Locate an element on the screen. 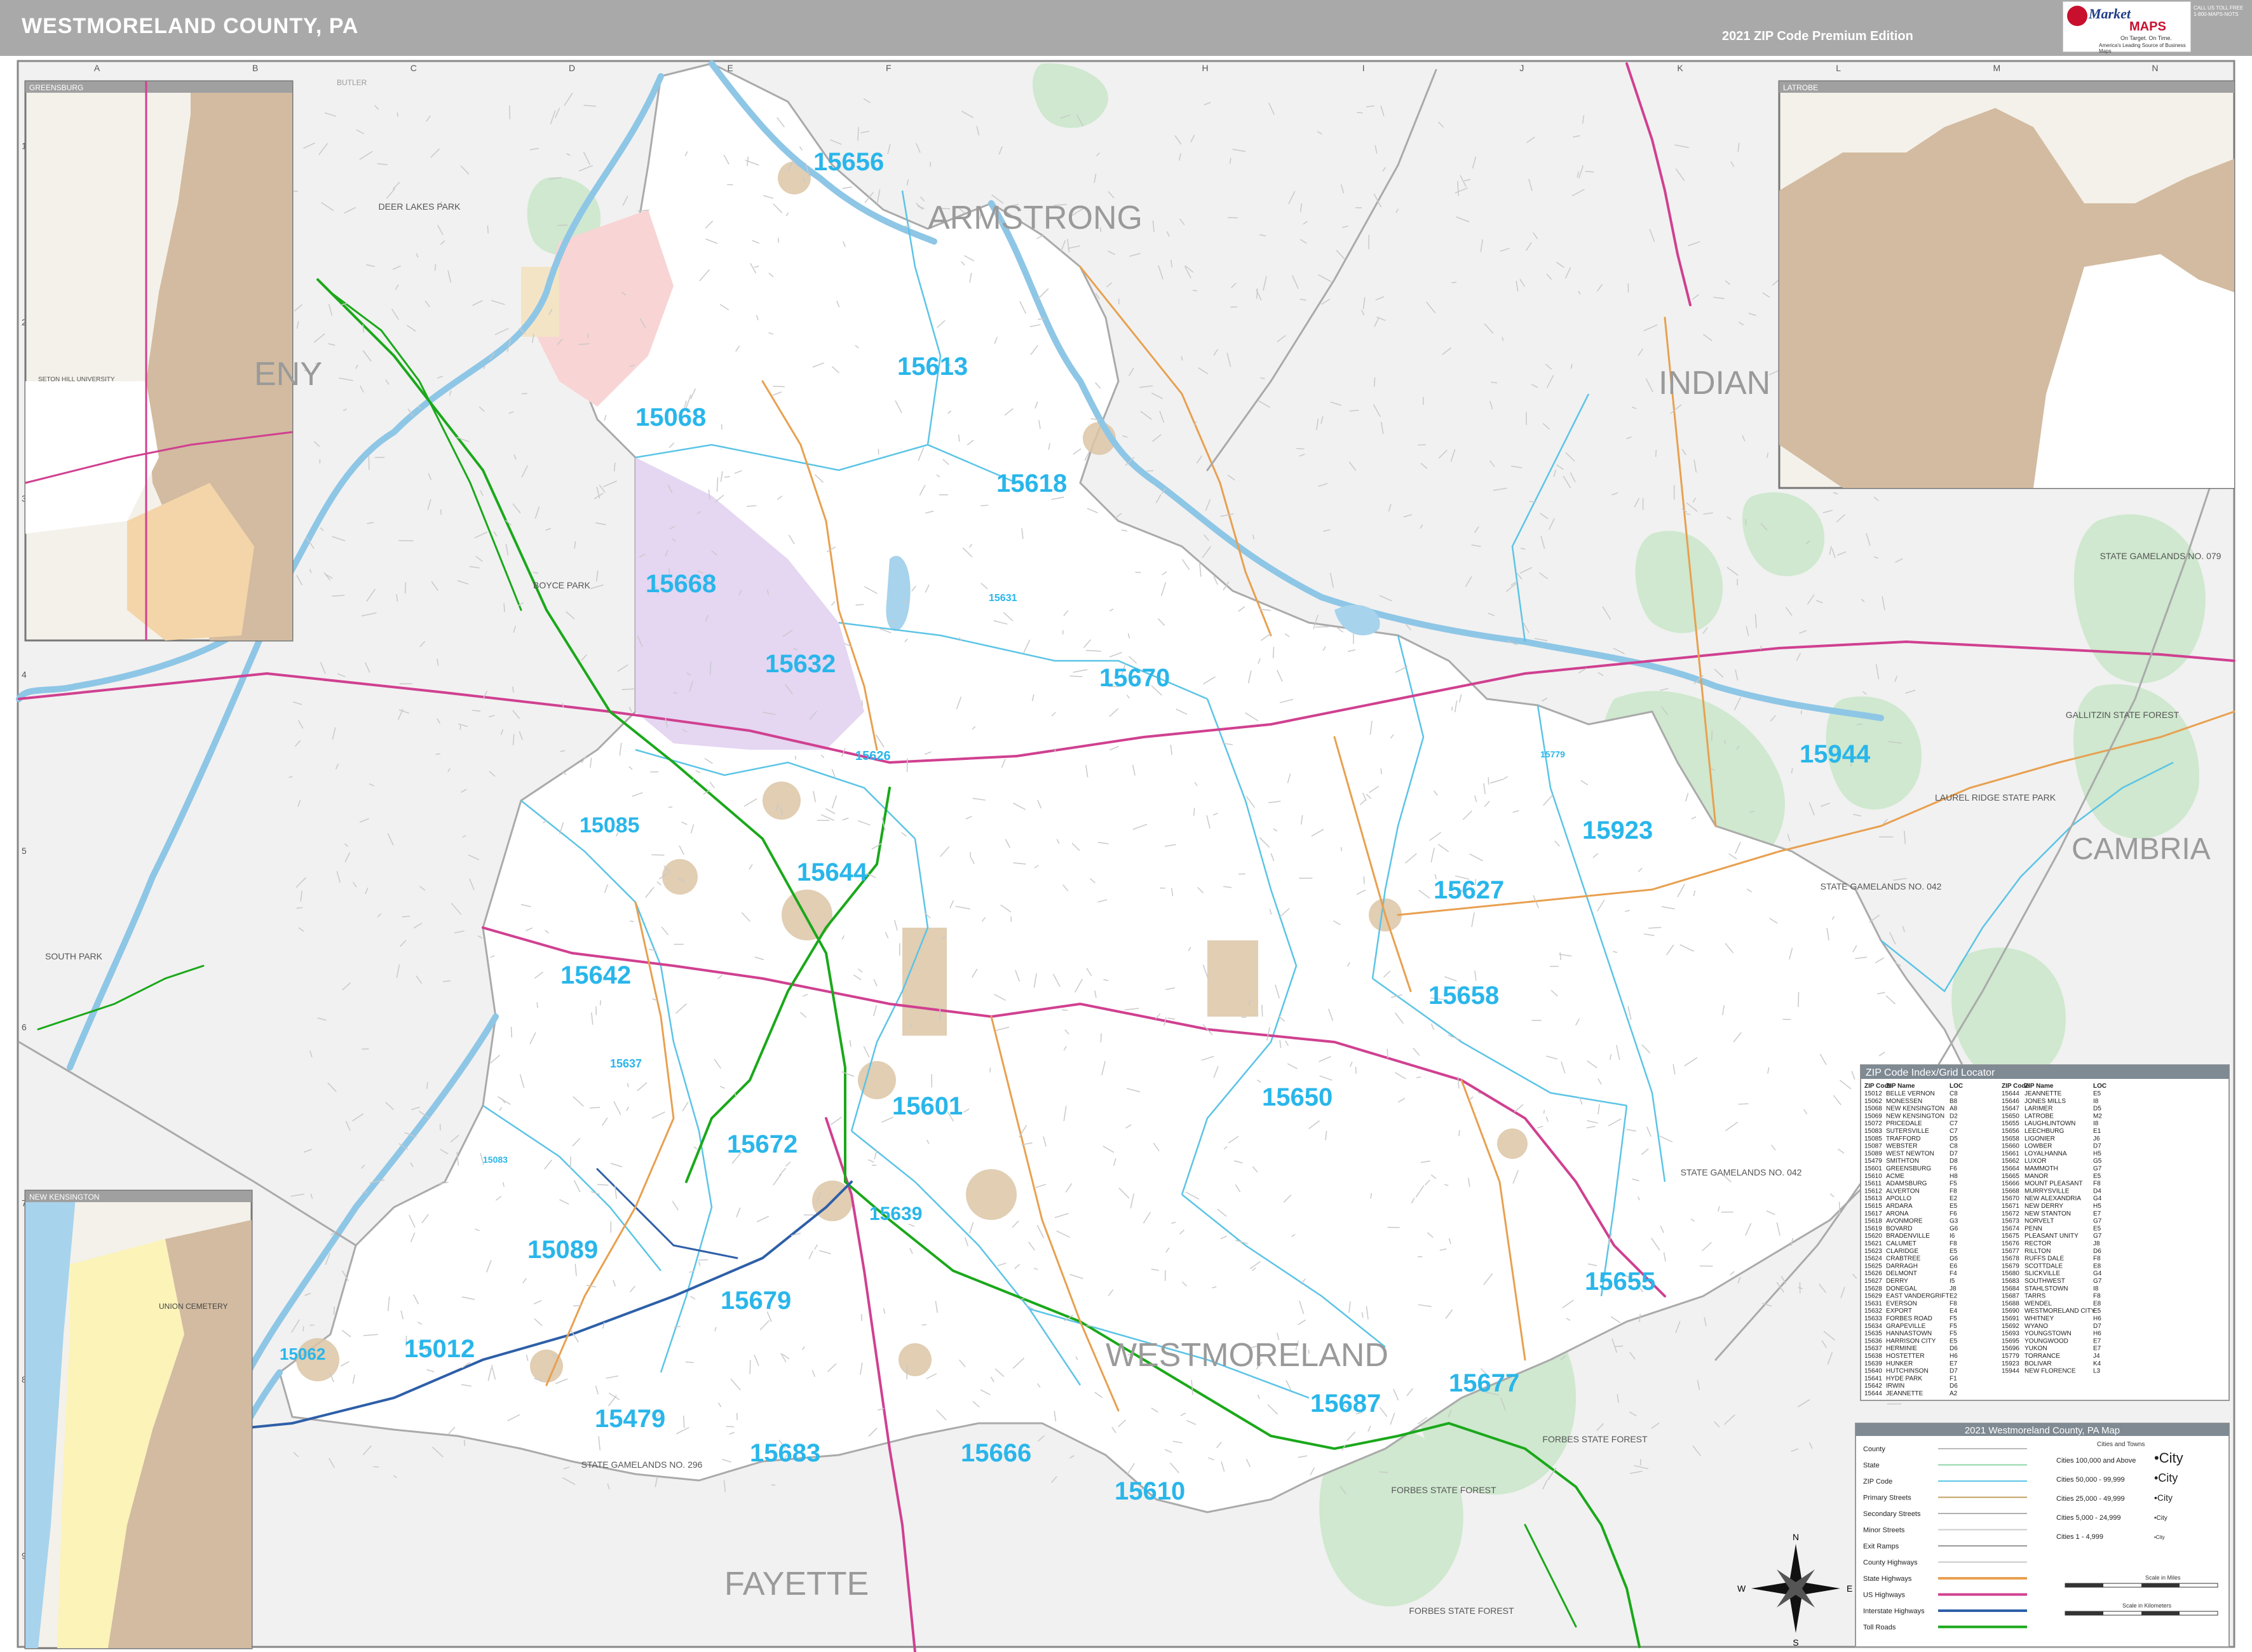 This screenshot has width=2252, height=1652. compass-w: W is located at coordinates (1741, 1588).